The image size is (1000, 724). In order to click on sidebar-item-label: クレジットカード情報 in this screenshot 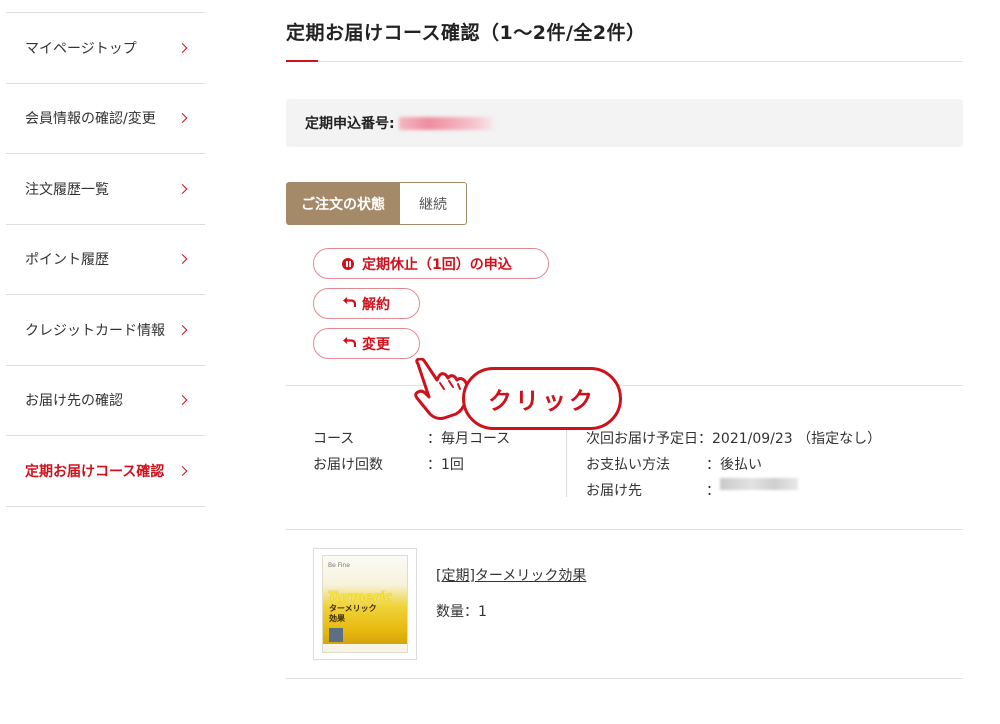, I will do `click(95, 330)`.